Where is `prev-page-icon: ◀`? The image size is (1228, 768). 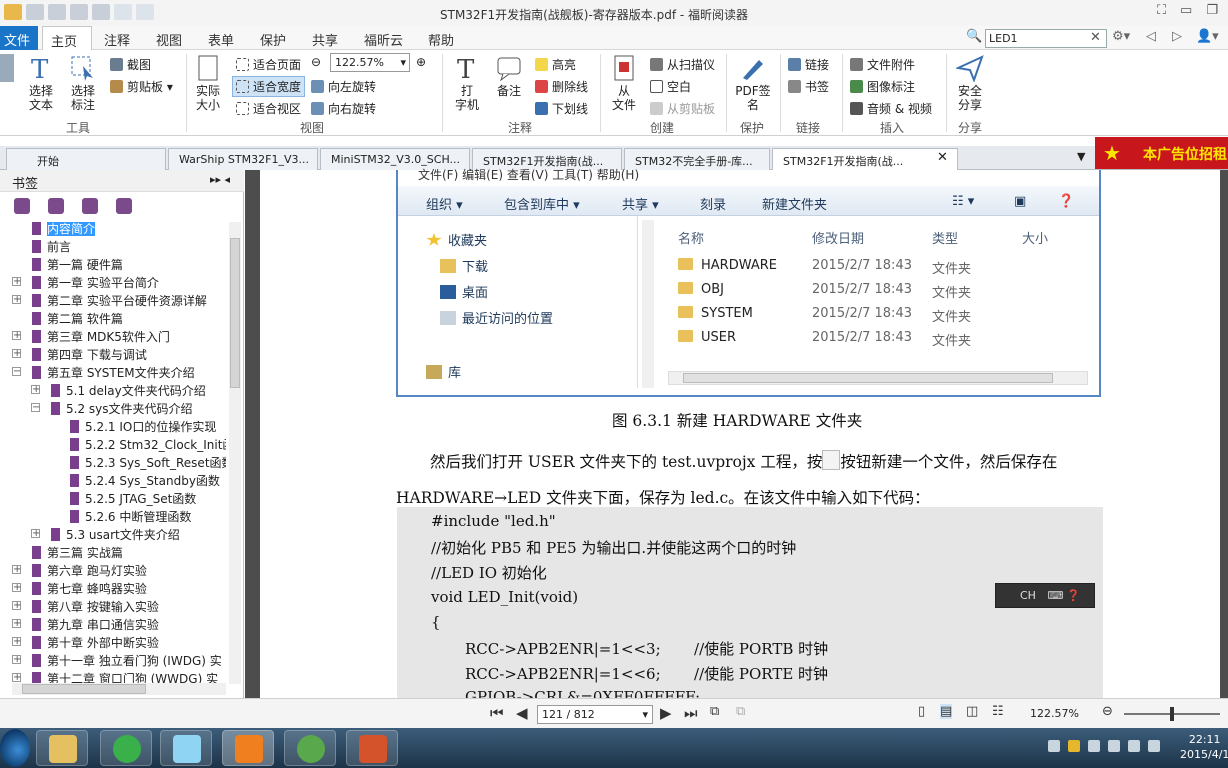 prev-page-icon: ◀ is located at coordinates (522, 713).